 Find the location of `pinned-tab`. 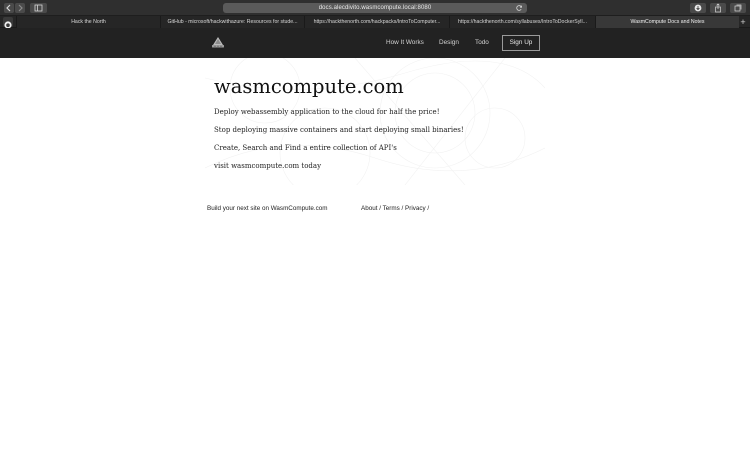

pinned-tab is located at coordinates (8, 23).